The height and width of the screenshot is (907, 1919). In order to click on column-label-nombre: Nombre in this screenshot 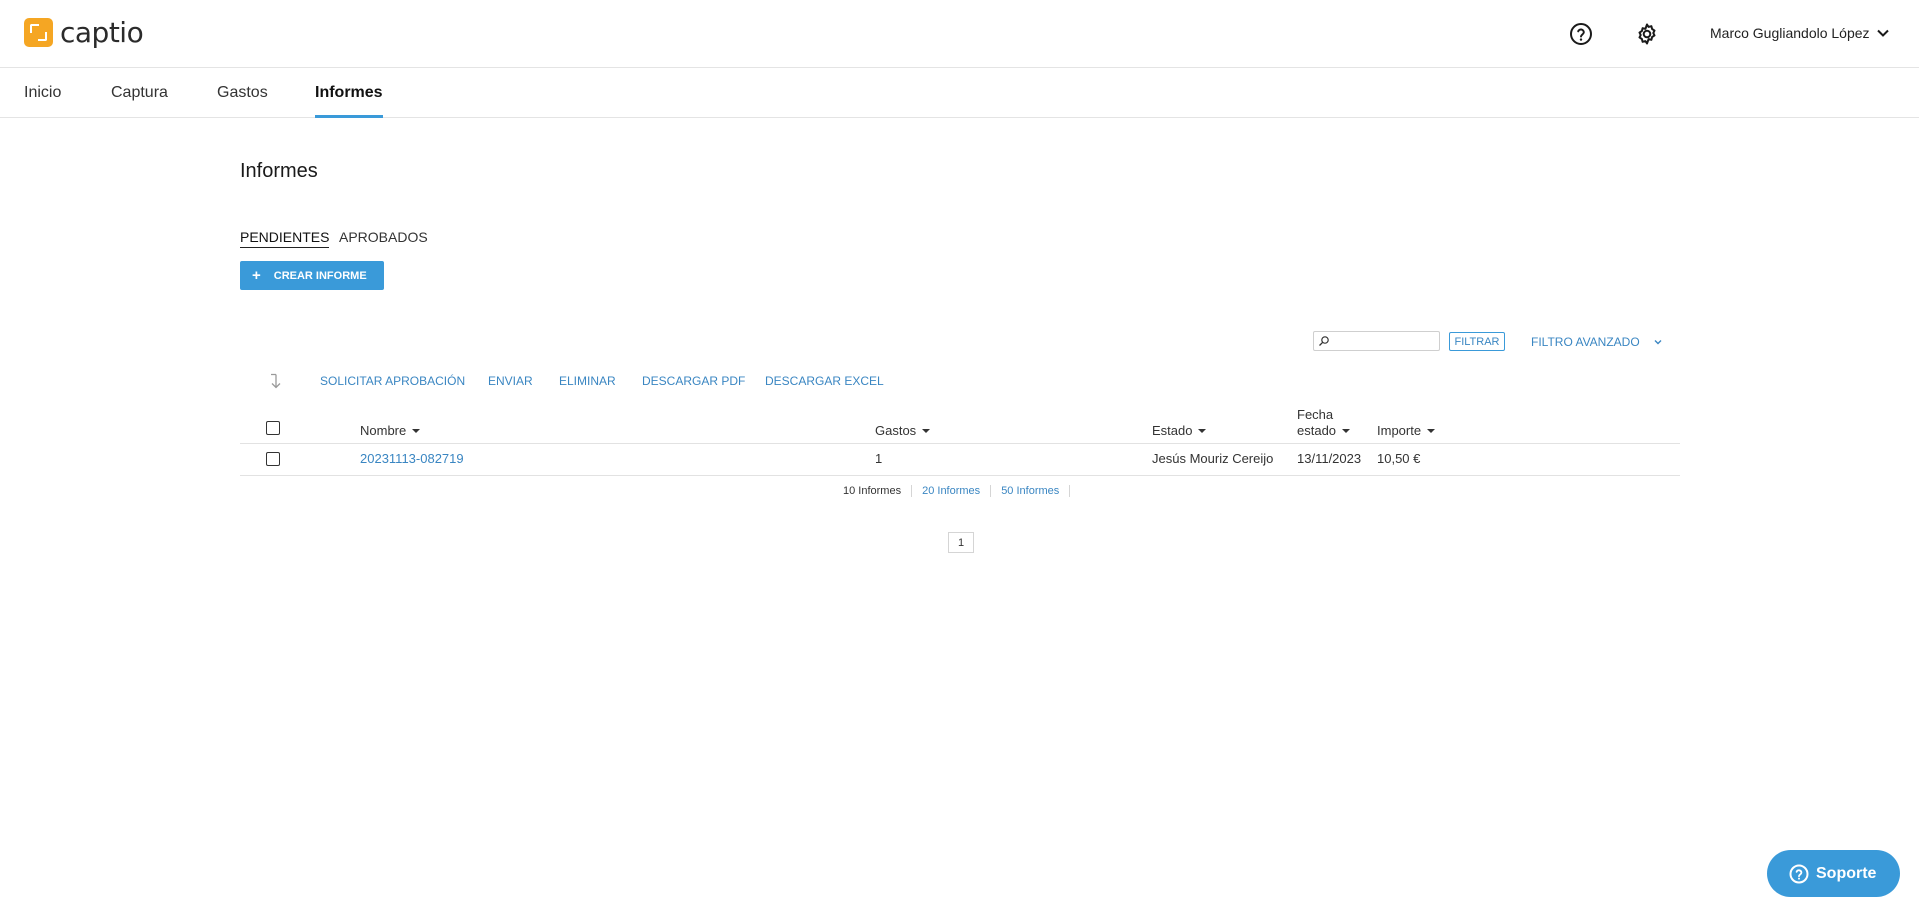, I will do `click(383, 430)`.